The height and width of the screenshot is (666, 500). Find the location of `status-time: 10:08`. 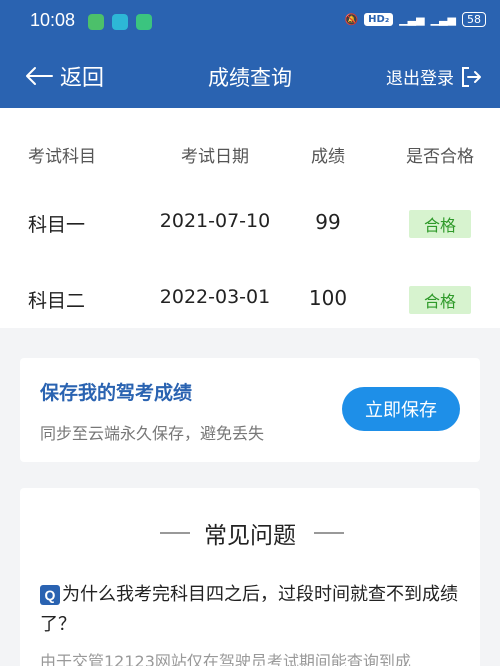

status-time: 10:08 is located at coordinates (53, 20).